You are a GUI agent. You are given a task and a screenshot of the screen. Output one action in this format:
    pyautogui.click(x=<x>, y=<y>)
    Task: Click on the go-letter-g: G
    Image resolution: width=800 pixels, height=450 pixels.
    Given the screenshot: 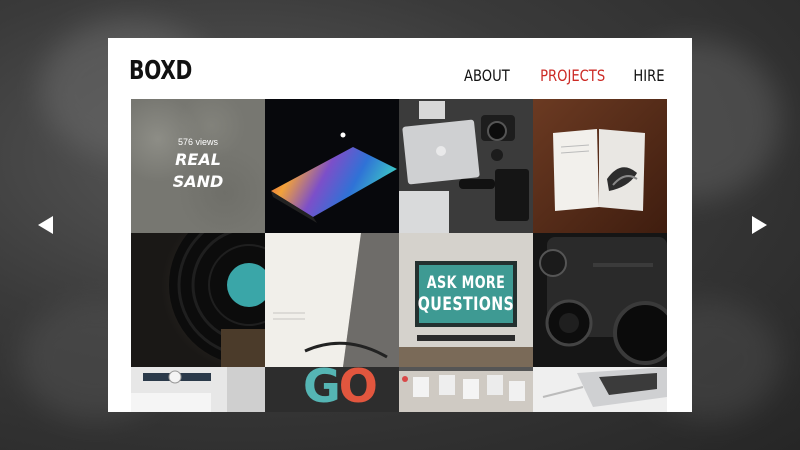 What is the action you would take?
    pyautogui.click(x=322, y=389)
    